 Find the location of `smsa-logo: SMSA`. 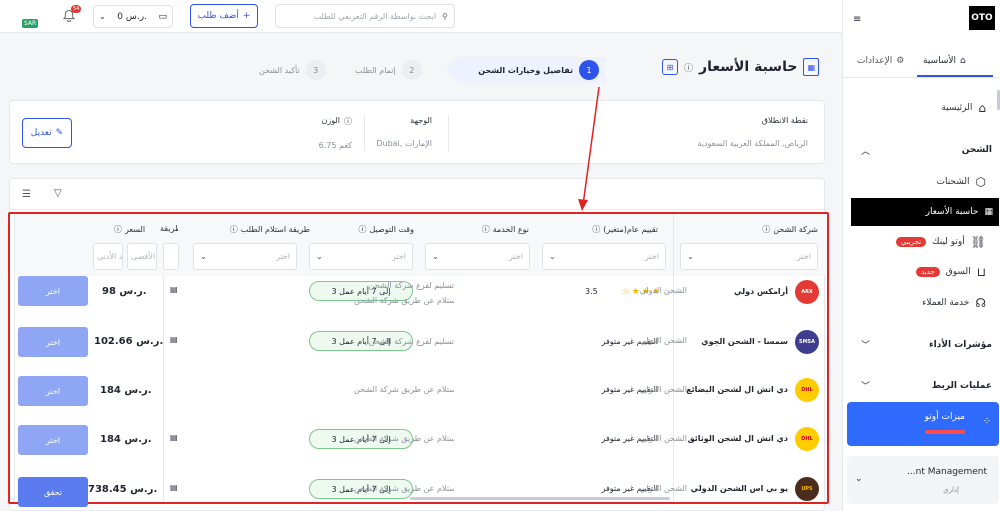

smsa-logo: SMSA is located at coordinates (807, 342).